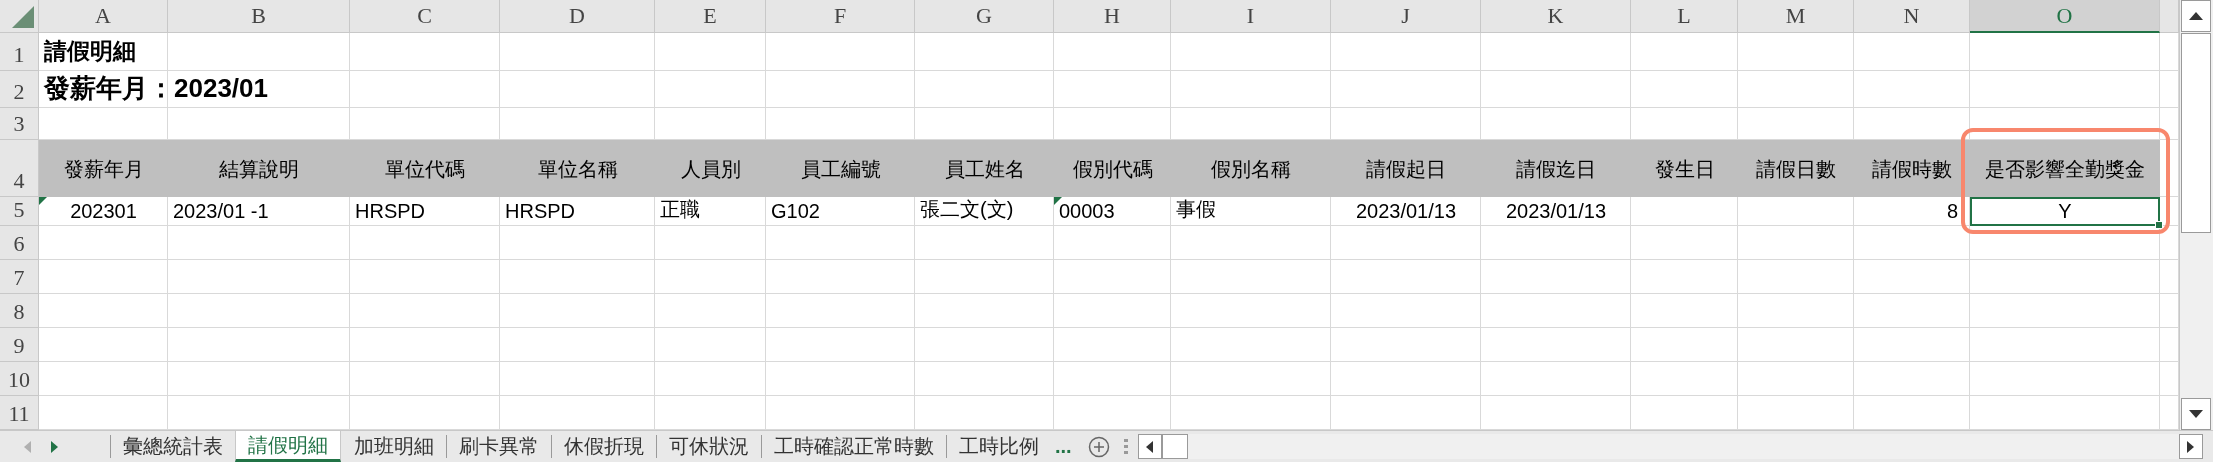 The image size is (2213, 462). What do you see at coordinates (1796, 16) in the screenshot?
I see `column-header: M` at bounding box center [1796, 16].